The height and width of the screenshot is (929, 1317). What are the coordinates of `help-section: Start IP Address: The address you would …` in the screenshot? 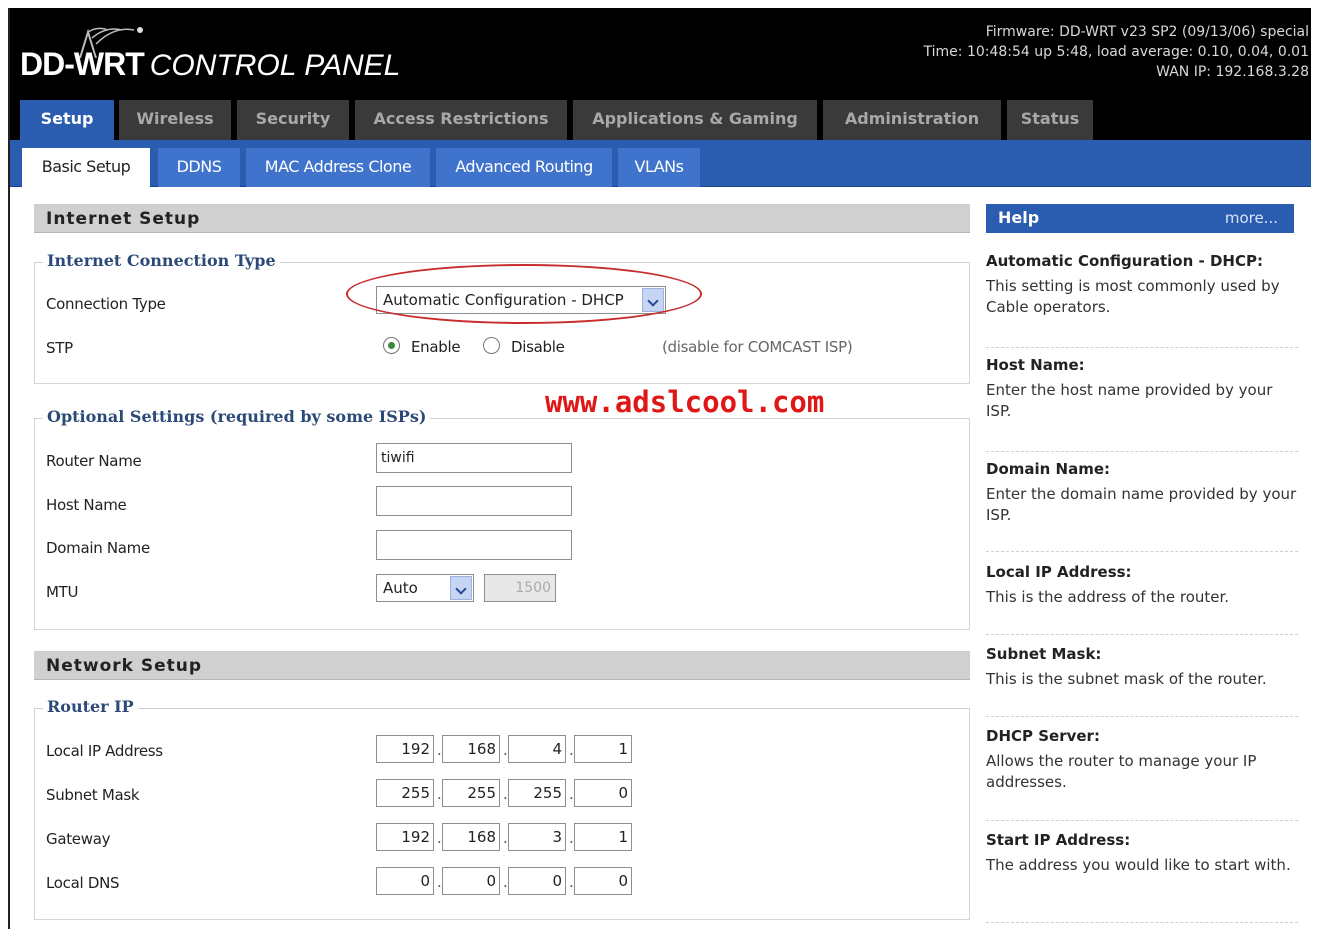 It's located at (1142, 877).